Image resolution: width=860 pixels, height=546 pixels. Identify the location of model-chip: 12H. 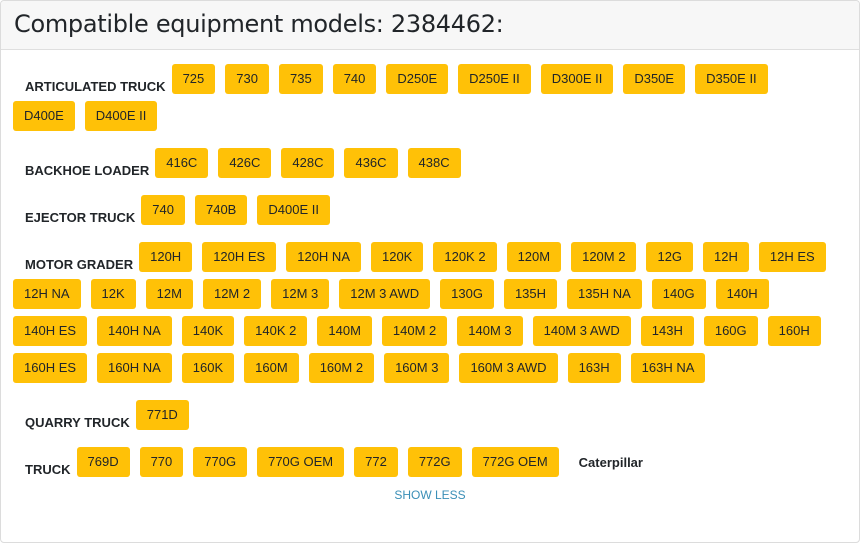
(726, 257).